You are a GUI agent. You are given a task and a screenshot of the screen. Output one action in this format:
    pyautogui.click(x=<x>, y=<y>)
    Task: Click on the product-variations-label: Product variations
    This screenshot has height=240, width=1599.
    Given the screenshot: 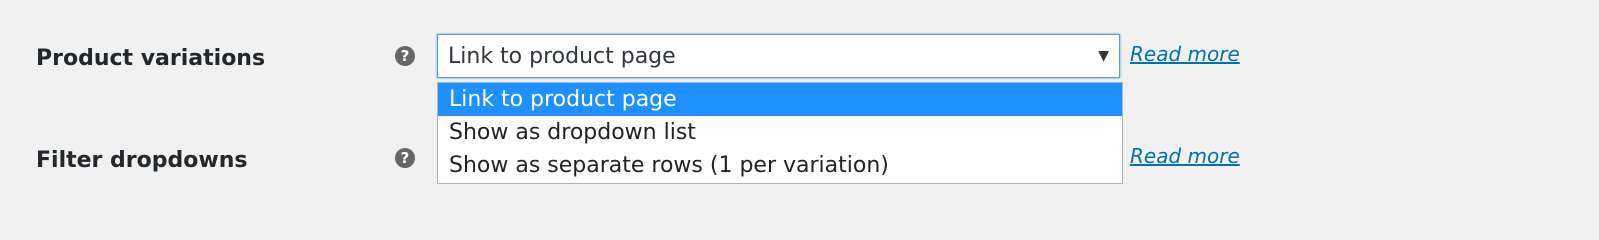 What is the action you would take?
    pyautogui.click(x=151, y=58)
    